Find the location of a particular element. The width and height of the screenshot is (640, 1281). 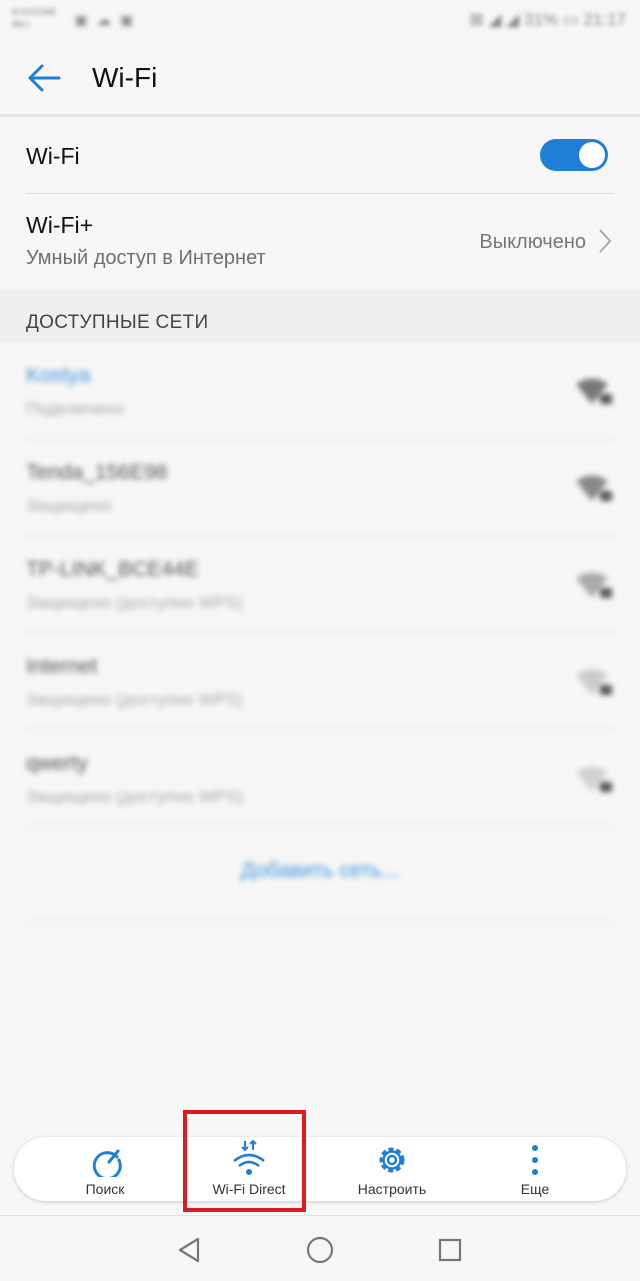

status-indicators: ⊠ ◢ ◢ 31% ▭ 21:17 is located at coordinates (547, 19).